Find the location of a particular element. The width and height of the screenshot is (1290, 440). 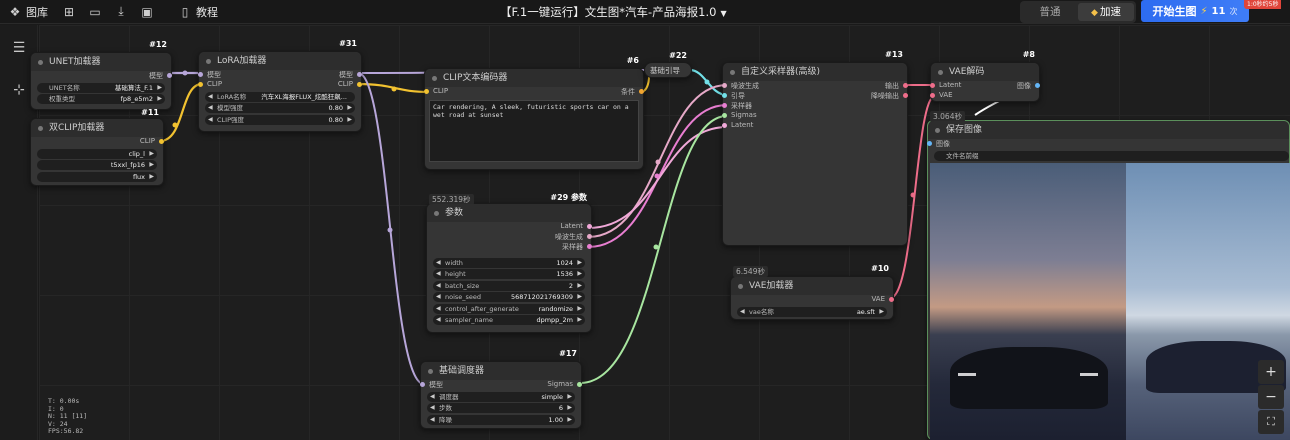

document-list-icon: ☰ is located at coordinates (19, 48).